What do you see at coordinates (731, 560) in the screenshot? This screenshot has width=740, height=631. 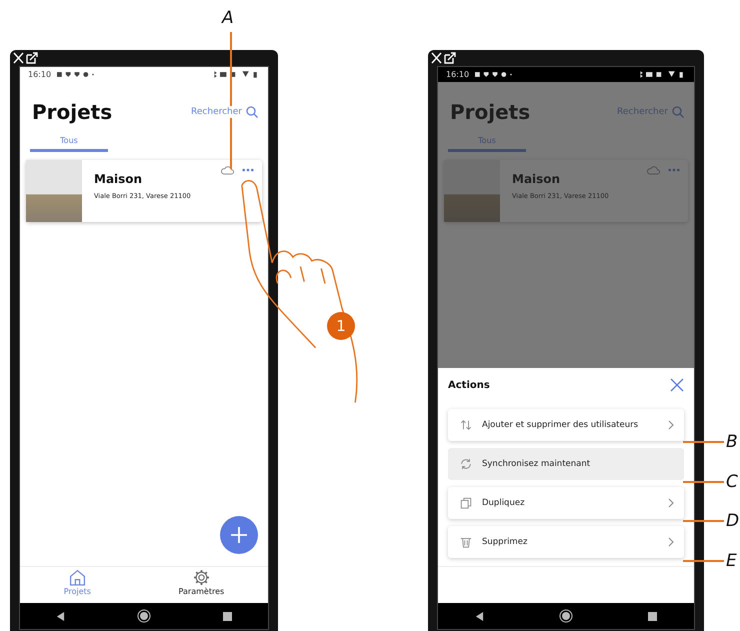 I see `callout-label: E` at bounding box center [731, 560].